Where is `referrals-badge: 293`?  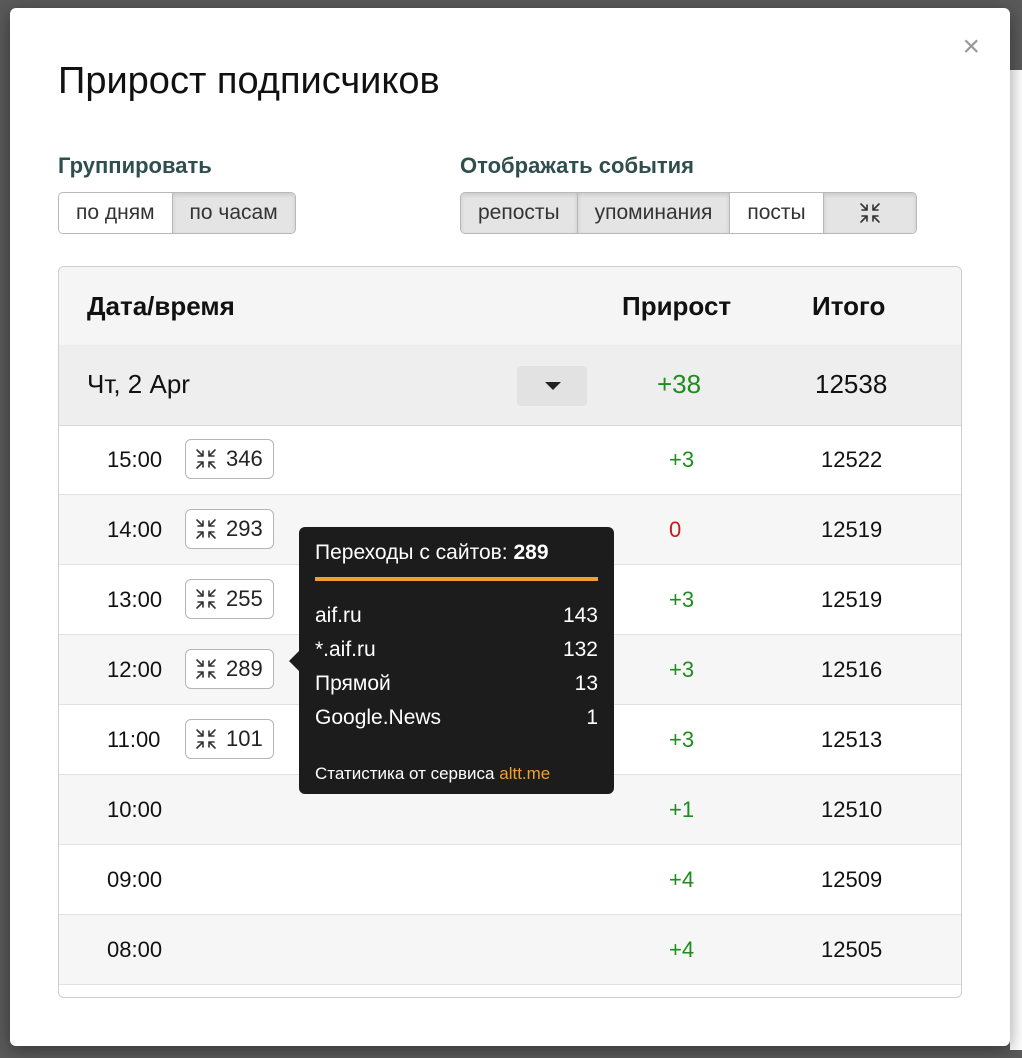
referrals-badge: 293 is located at coordinates (229, 529).